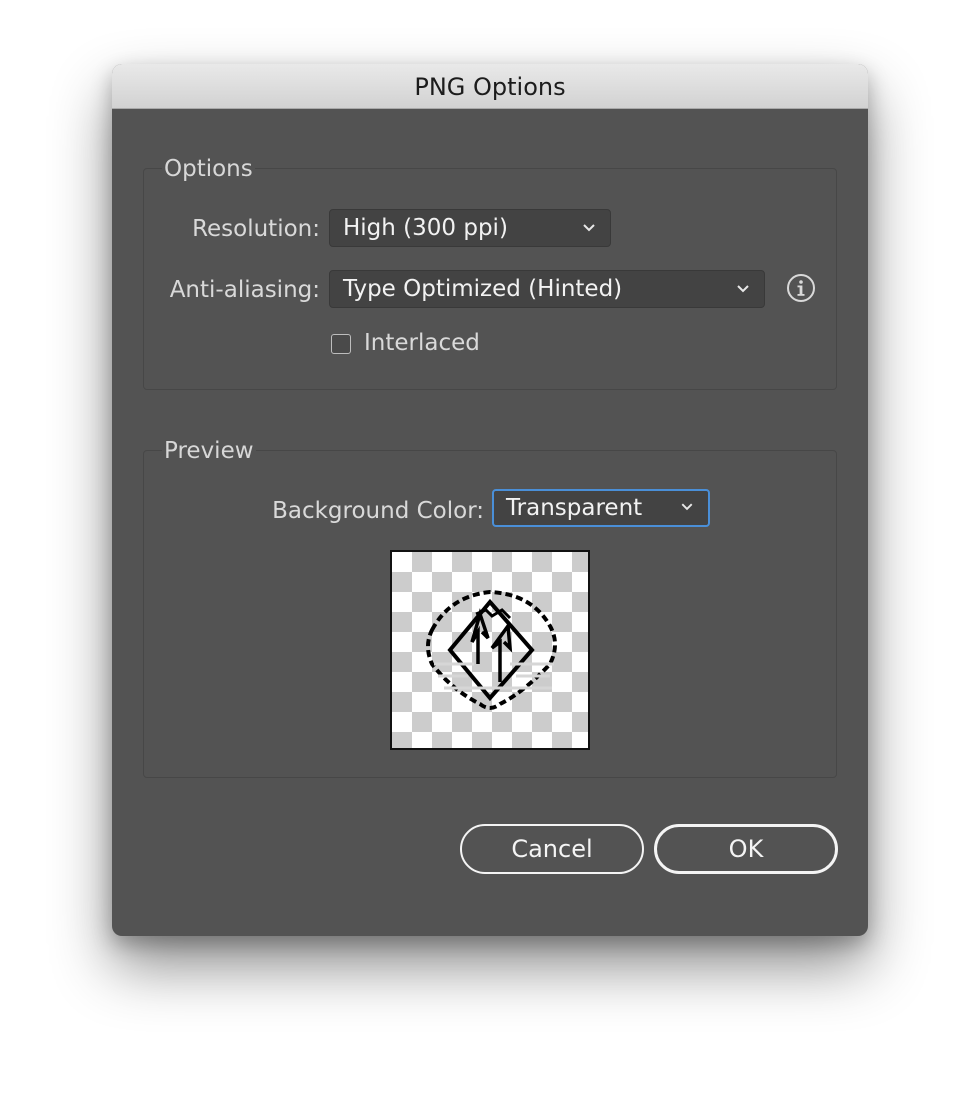 This screenshot has width=980, height=1096. Describe the element at coordinates (574, 508) in the screenshot. I see `background-color-value: Transparent` at that location.